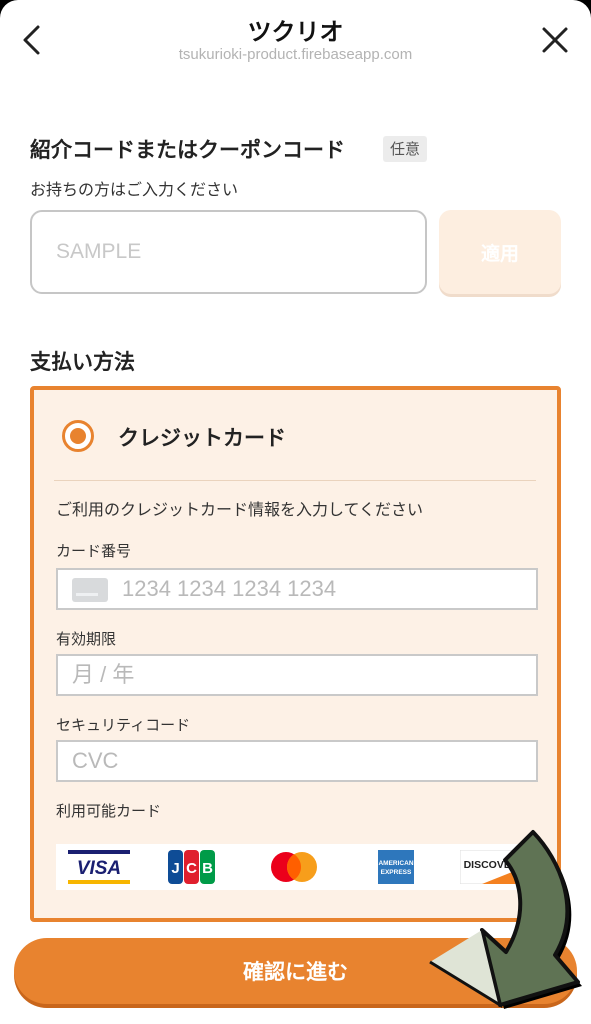  Describe the element at coordinates (86, 639) in the screenshot. I see `expiry-label: 有効期限` at that location.